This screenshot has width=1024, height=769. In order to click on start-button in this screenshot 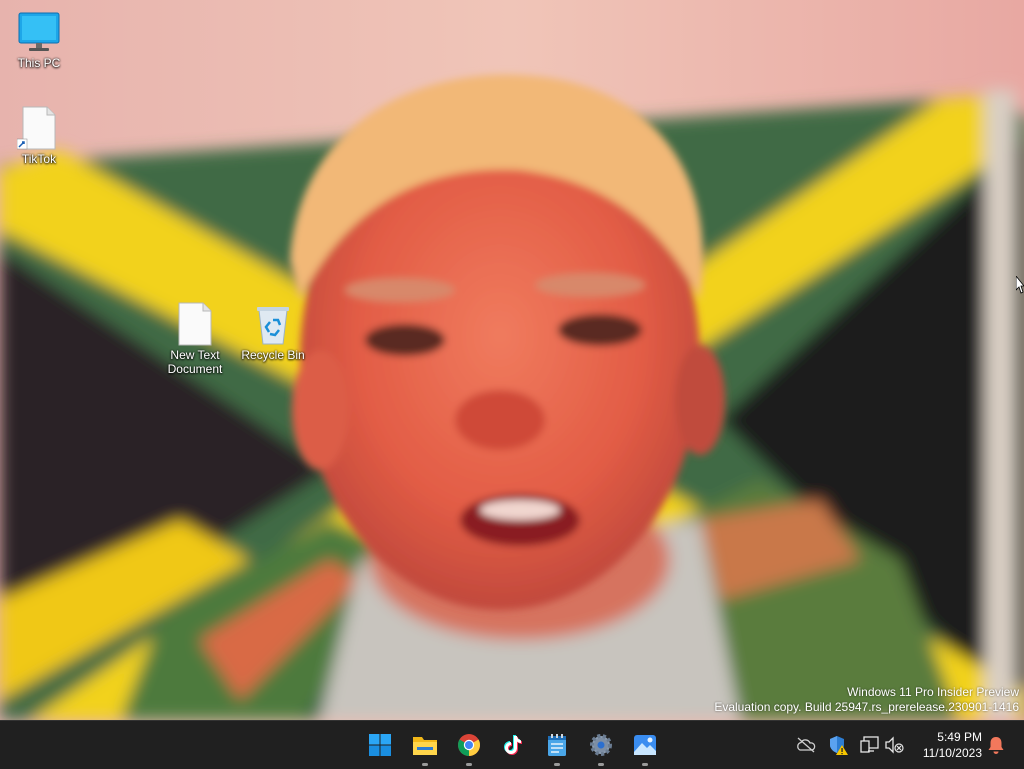, I will do `click(380, 745)`.